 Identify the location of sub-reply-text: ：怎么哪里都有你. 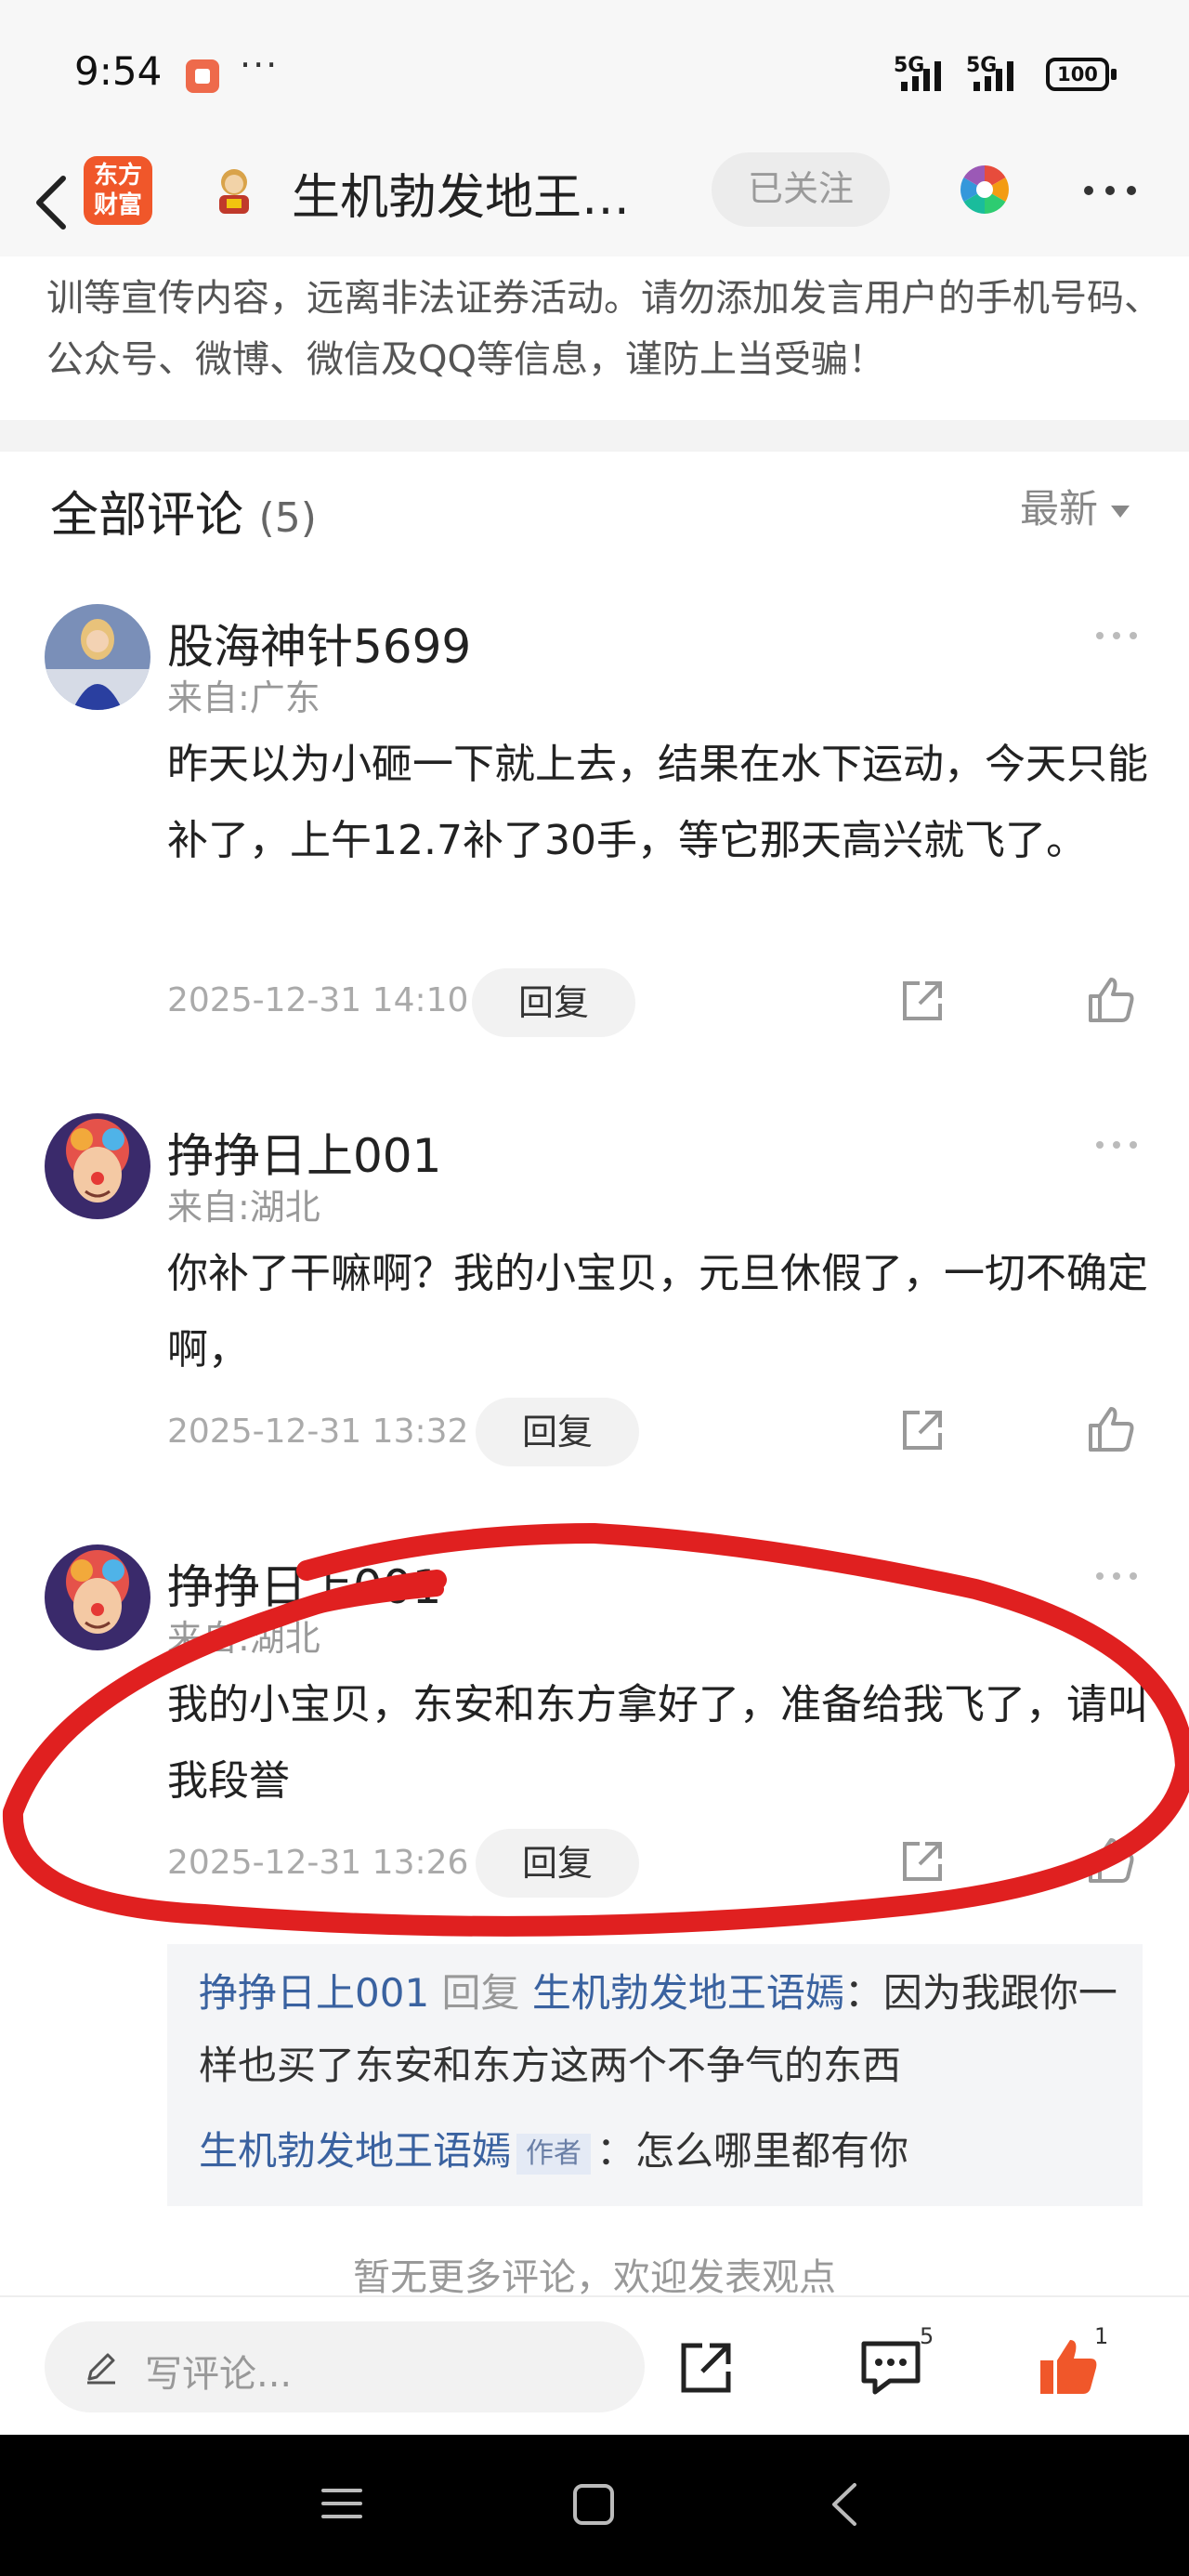
(752, 2151).